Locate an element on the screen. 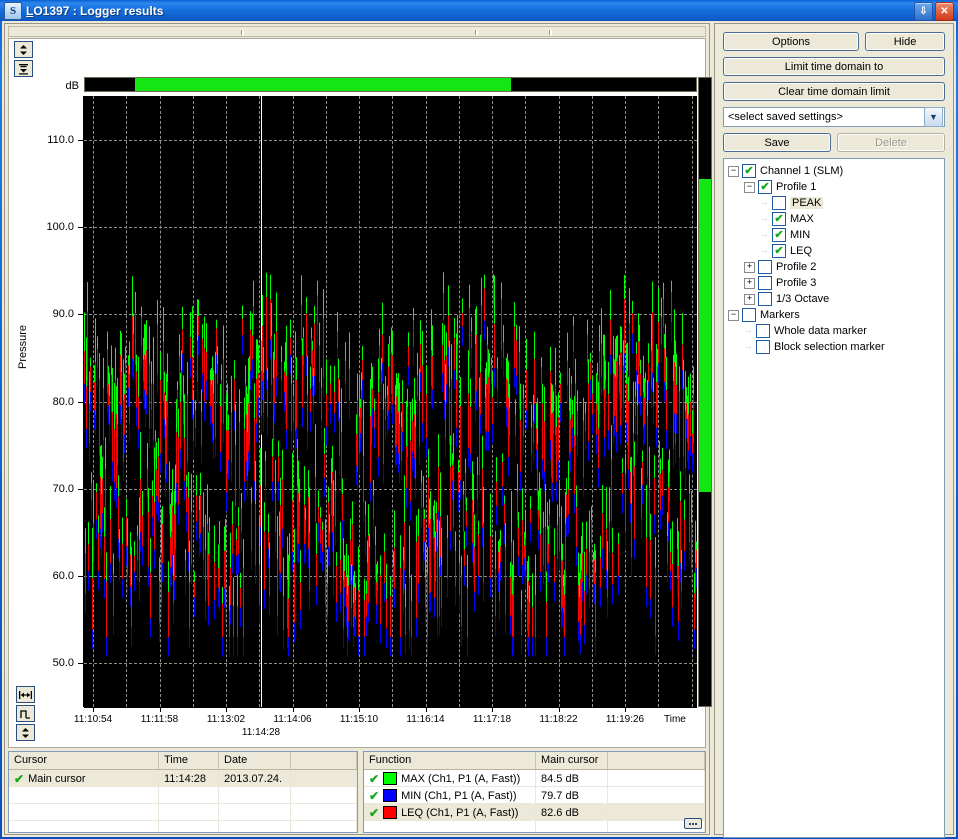 The image size is (958, 839). cursor-name-cell: ✔ Main cursor is located at coordinates (84, 778).